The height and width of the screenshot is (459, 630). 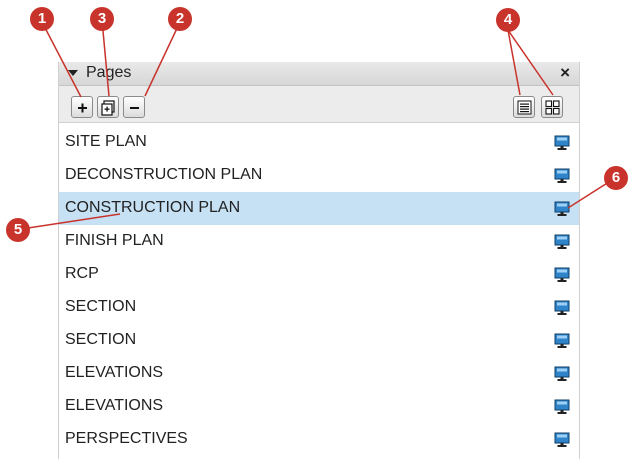 I want to click on callout-2: 2, so click(x=180, y=19).